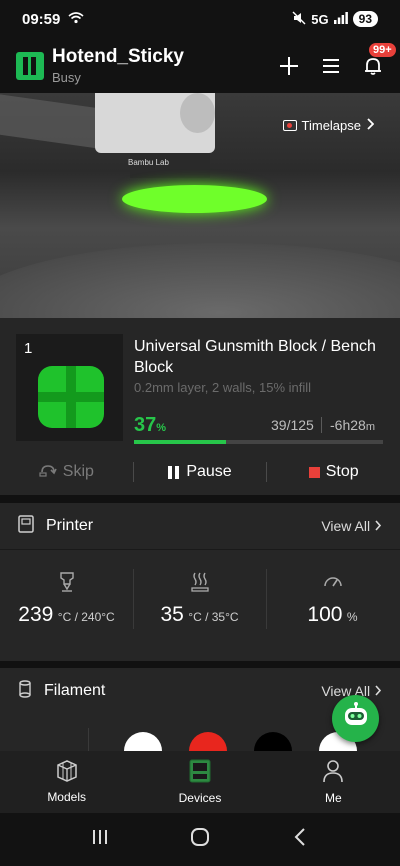 The image size is (400, 866). What do you see at coordinates (200, 772) in the screenshot?
I see `devices-icon` at bounding box center [200, 772].